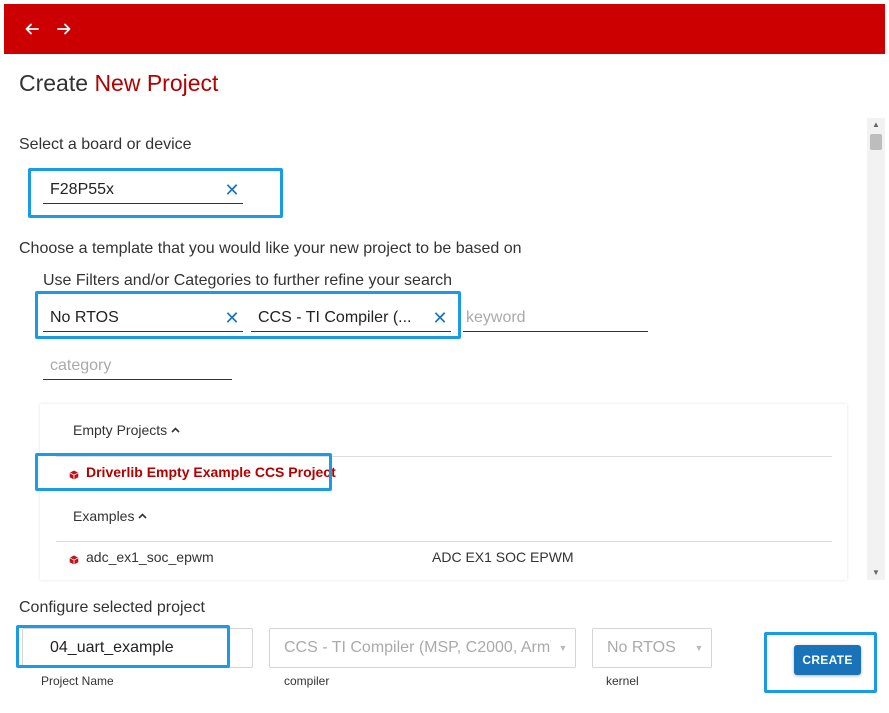 The height and width of the screenshot is (713, 889). I want to click on compiler-select: CCS - TI Compiler (MSP, C2000, Arm) ▼, so click(422, 648).